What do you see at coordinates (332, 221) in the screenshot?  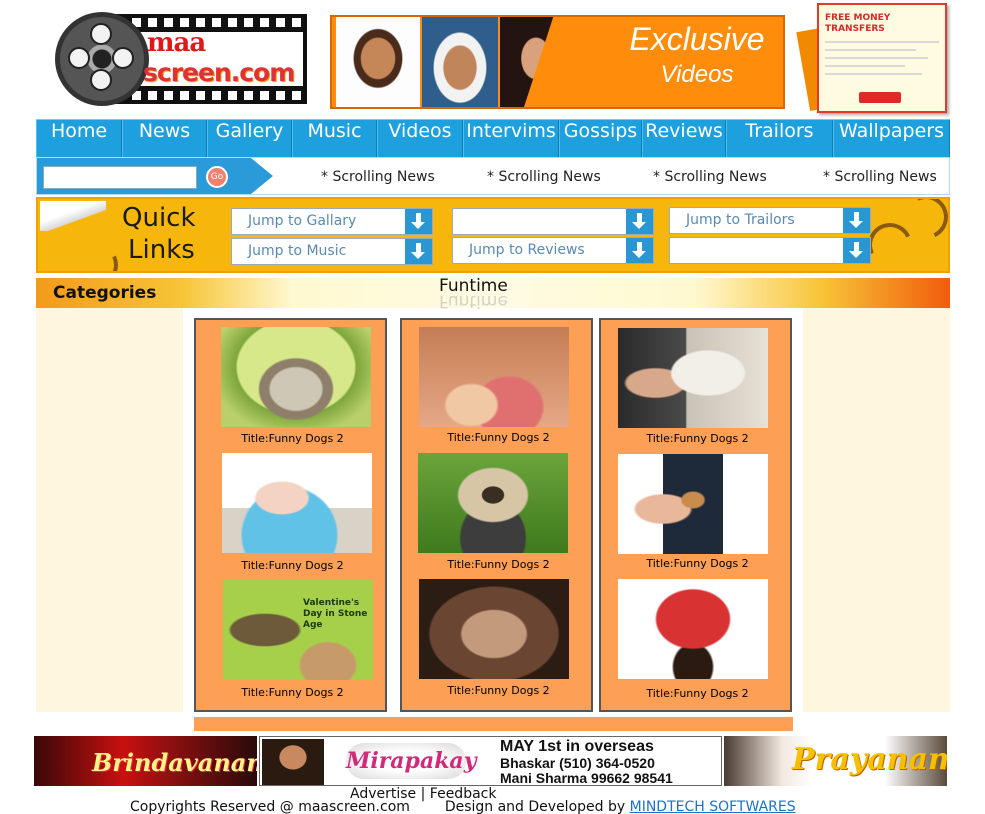 I see `jump-to-gallery-select: Jump to Gallary` at bounding box center [332, 221].